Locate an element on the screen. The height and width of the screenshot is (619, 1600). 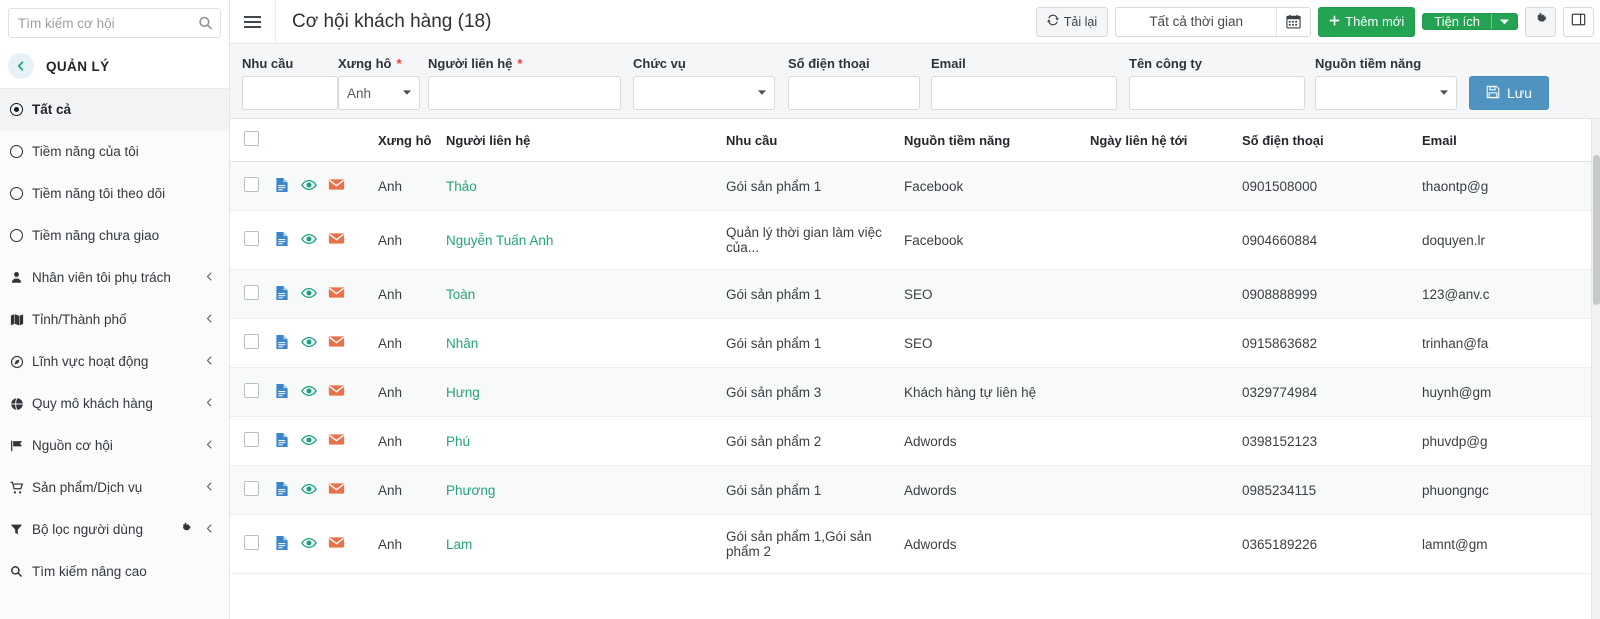
contact-link: Toàn is located at coordinates (460, 294).